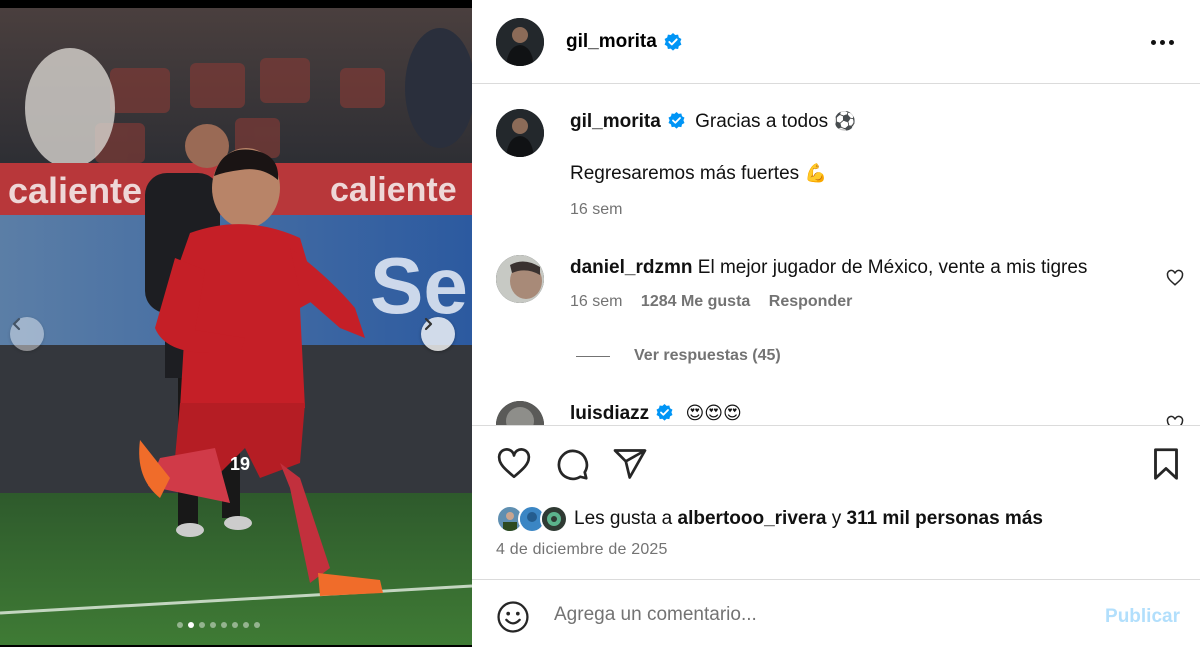  What do you see at coordinates (836, 42) in the screenshot?
I see `post-header: gil_morita` at bounding box center [836, 42].